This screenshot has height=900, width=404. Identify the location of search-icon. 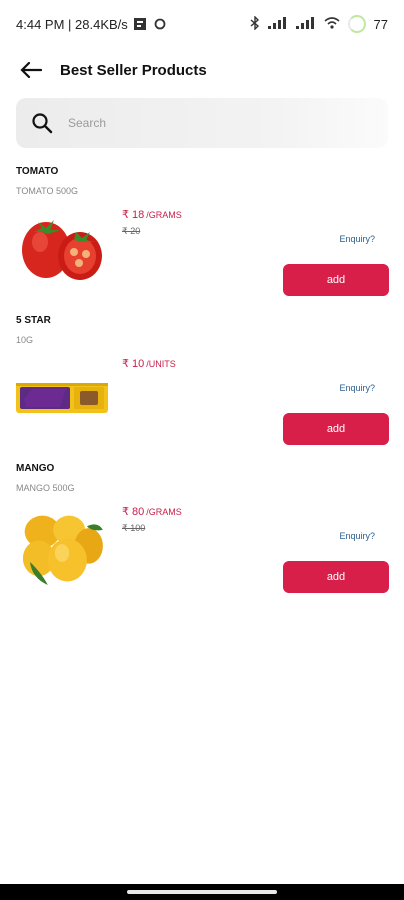
(42, 123).